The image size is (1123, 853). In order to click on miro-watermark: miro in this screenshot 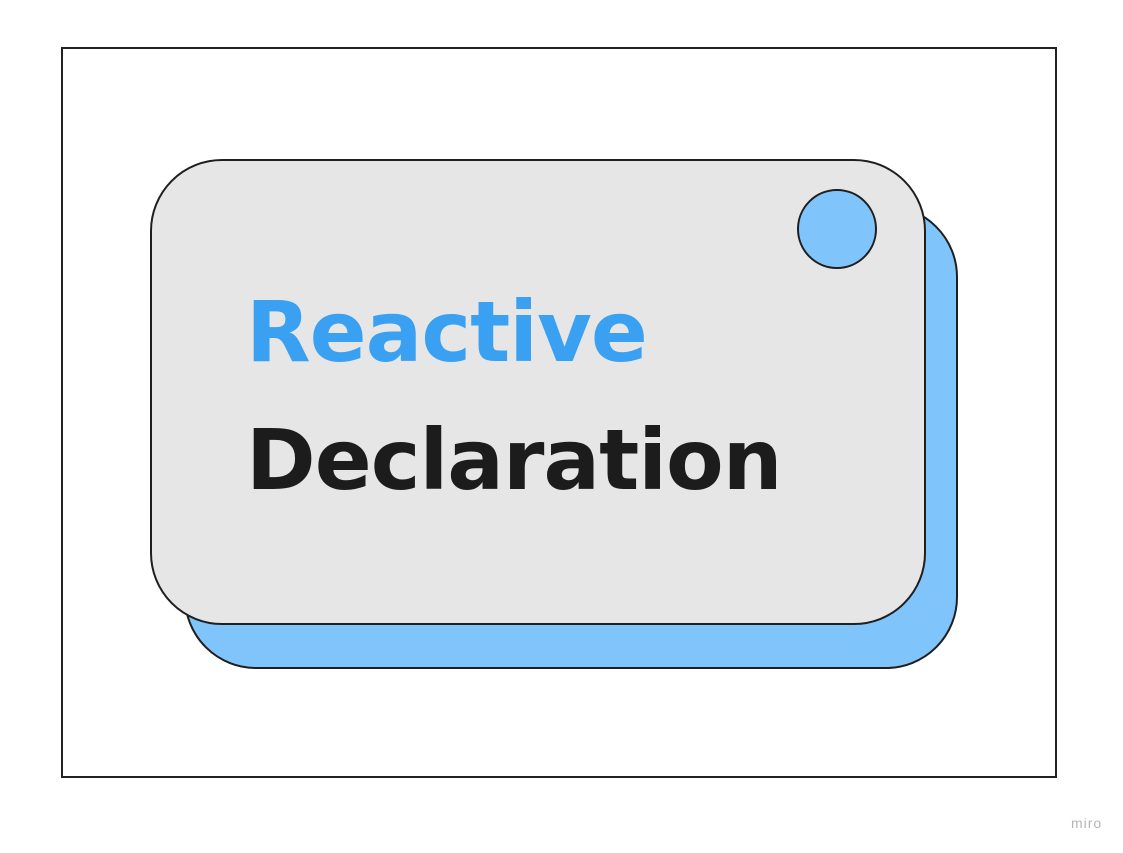, I will do `click(1087, 823)`.